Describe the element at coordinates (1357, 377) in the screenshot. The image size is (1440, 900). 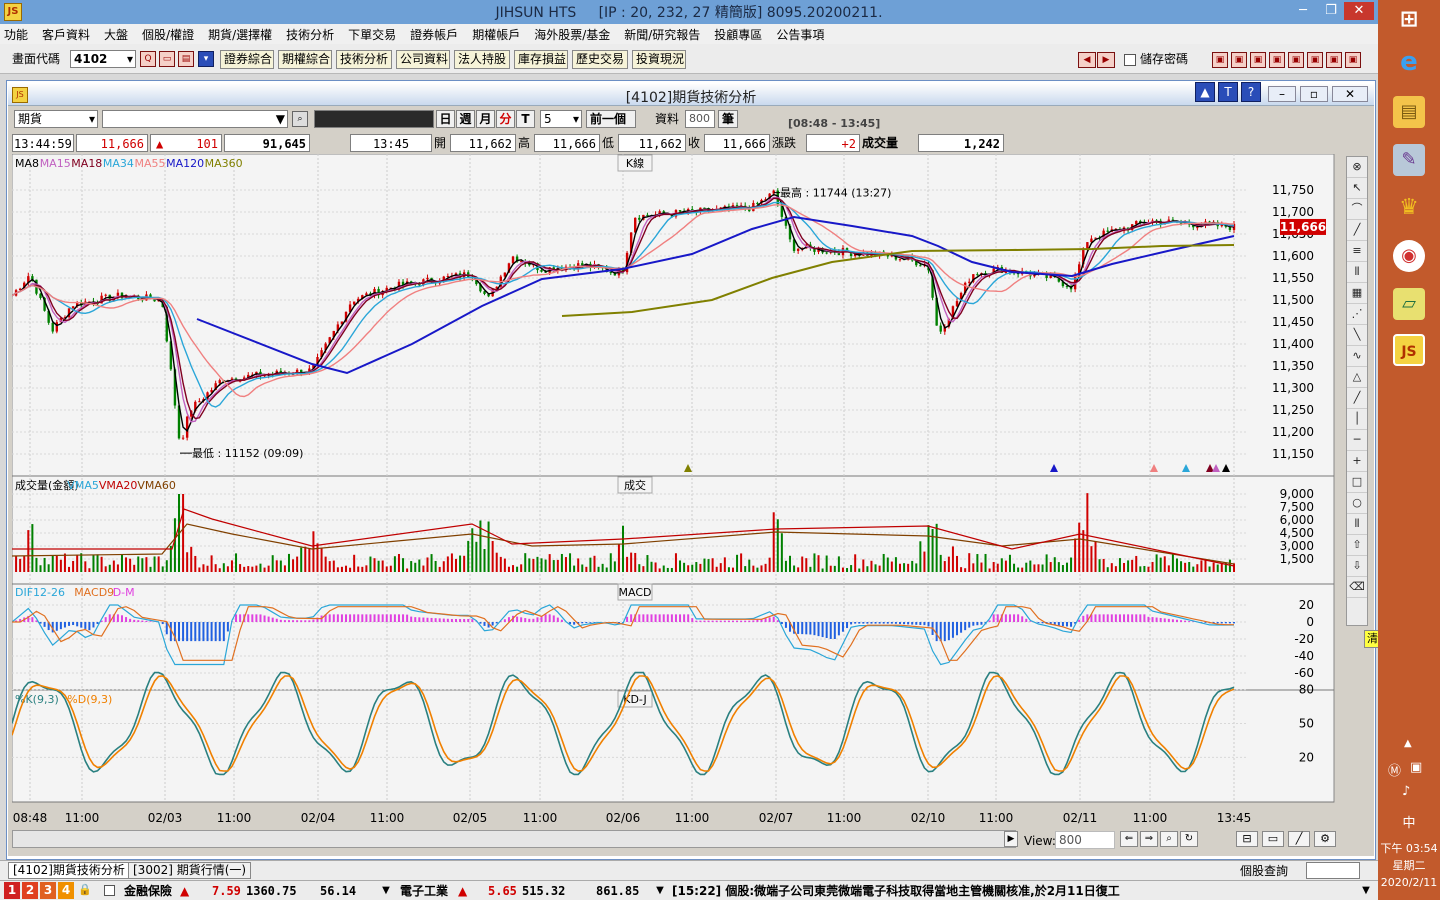
I see `draw-tool-icon: △` at that location.